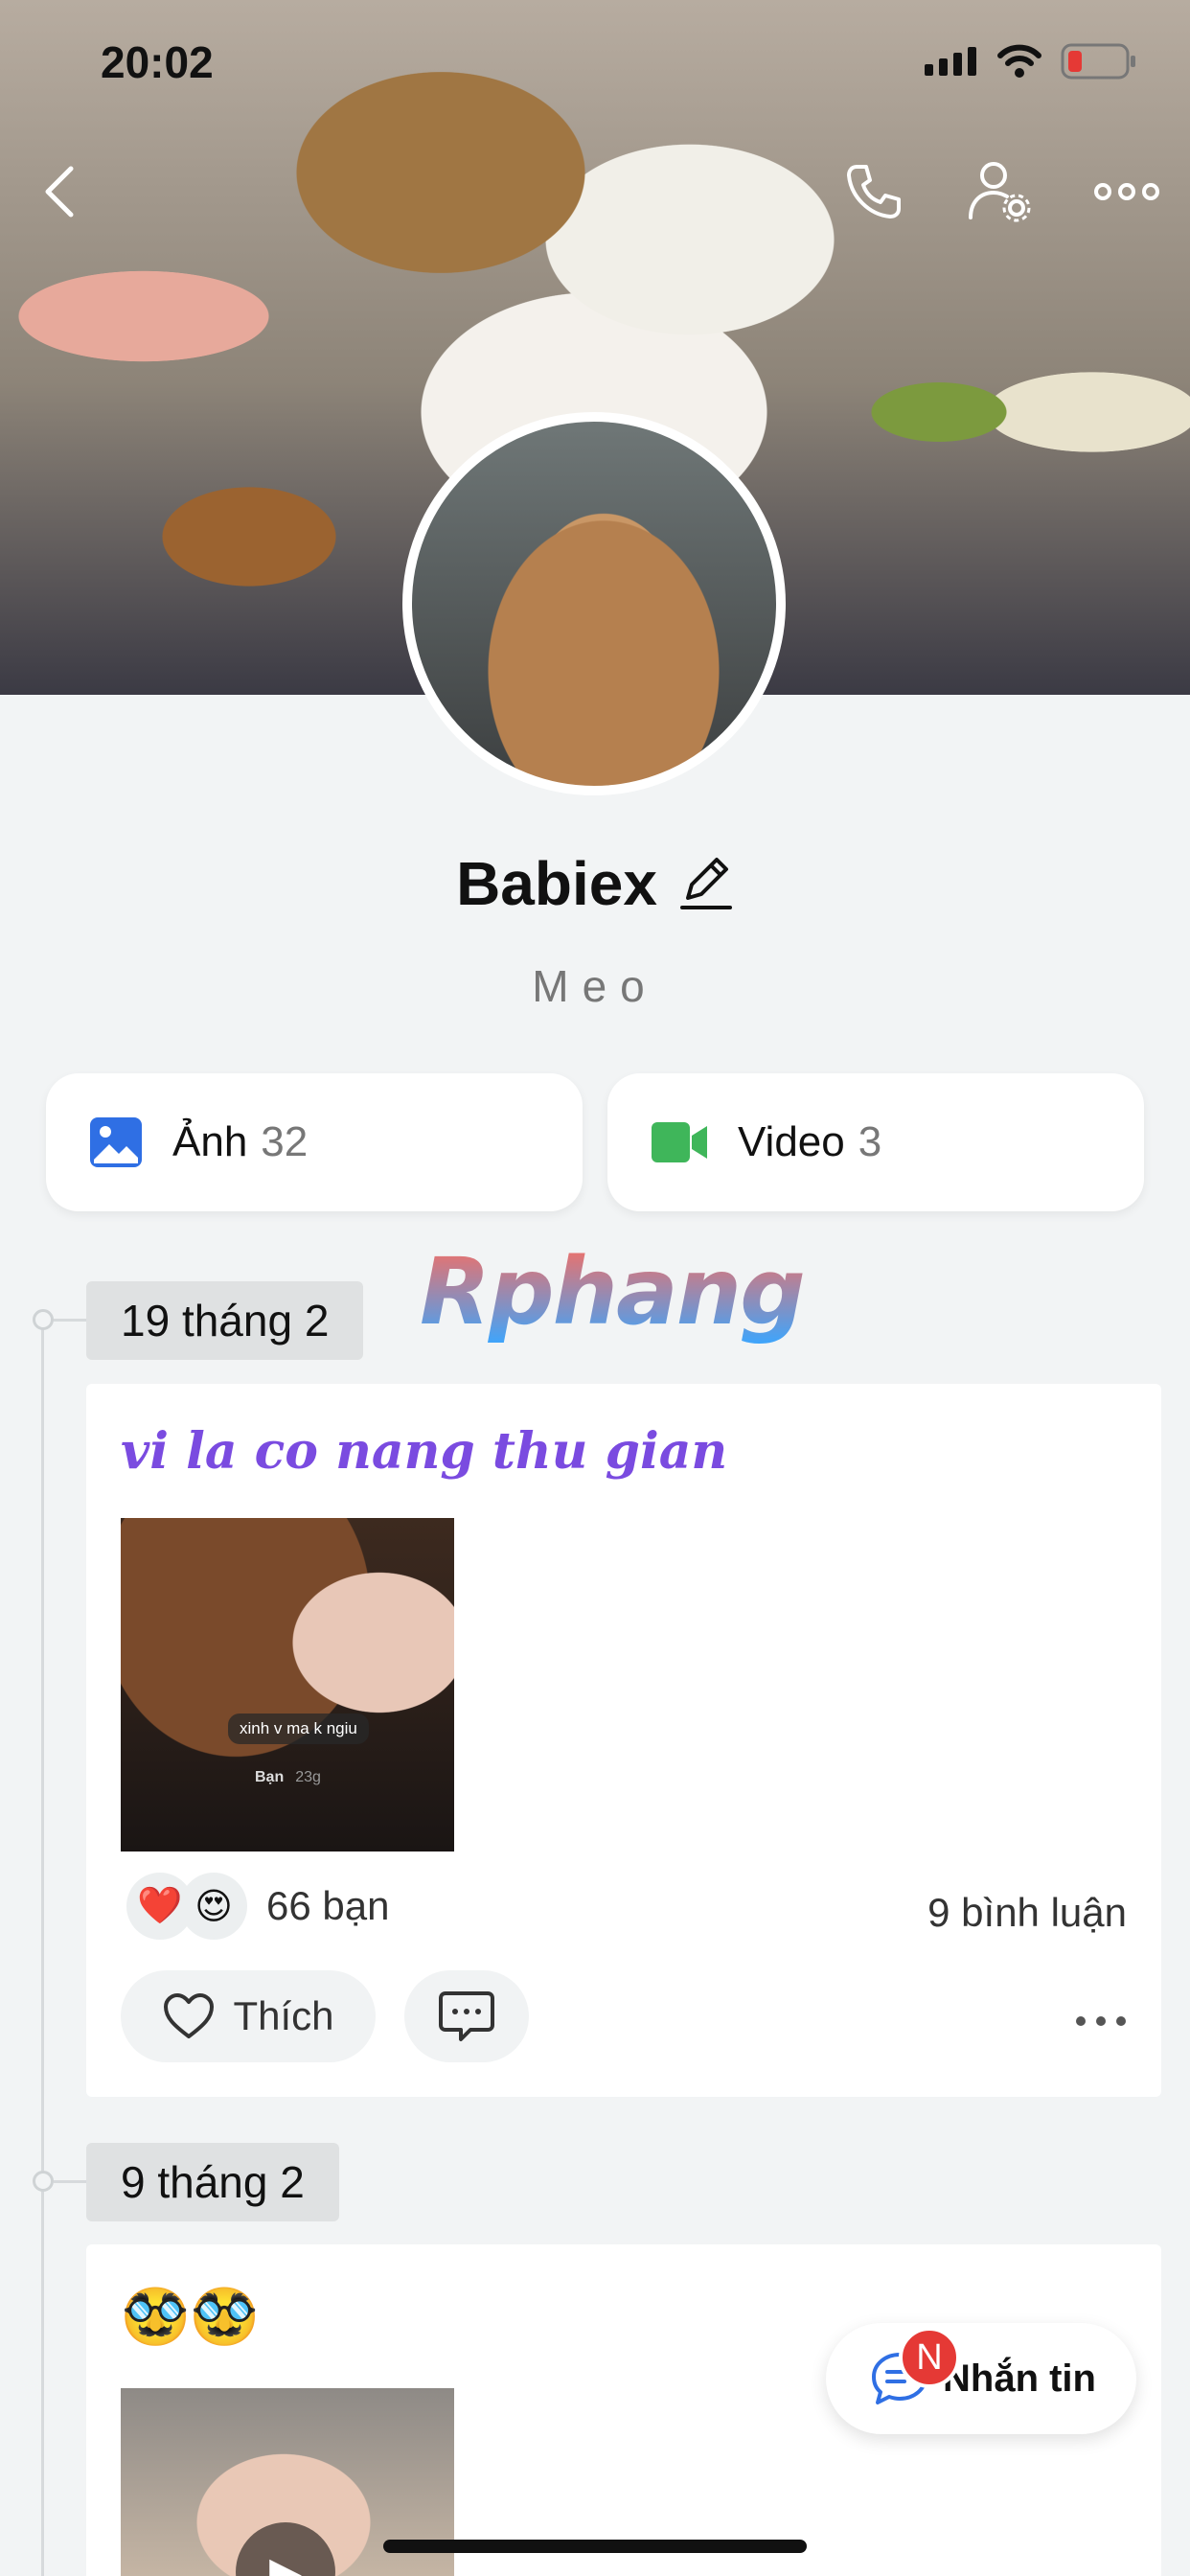  What do you see at coordinates (680, 1142) in the screenshot?
I see `video-camera-icon` at bounding box center [680, 1142].